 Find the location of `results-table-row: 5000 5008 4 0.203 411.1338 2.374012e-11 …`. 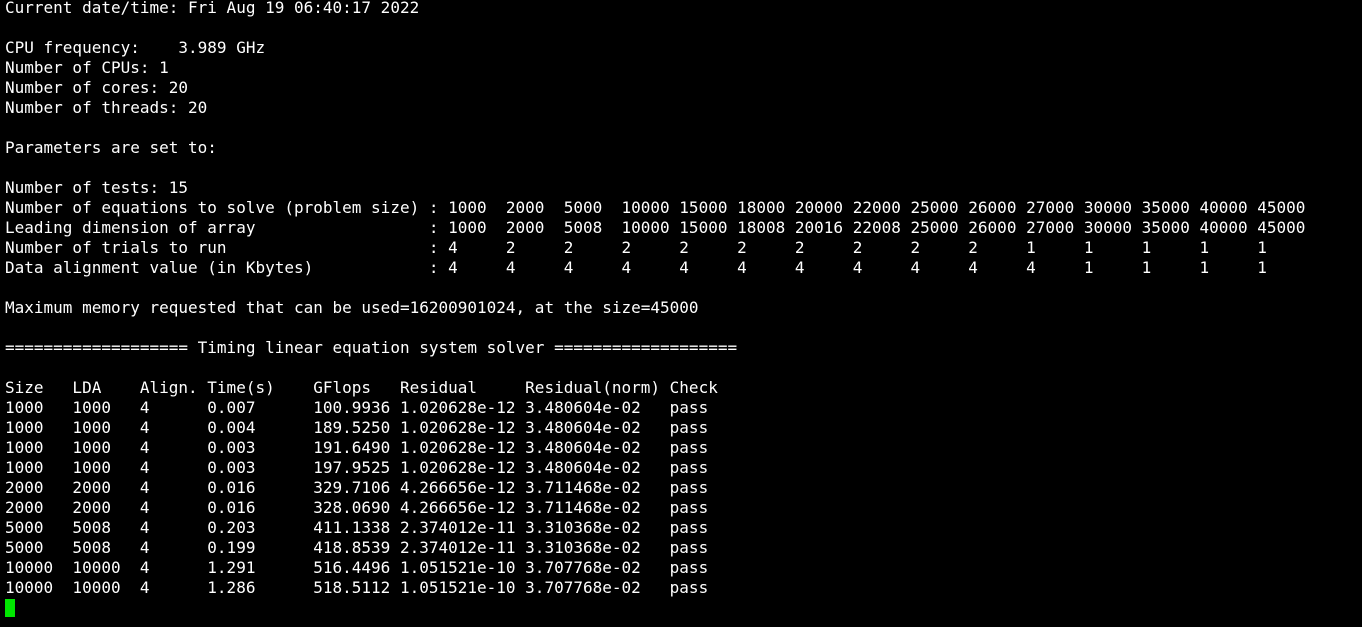

results-table-row: 5000 5008 4 0.203 411.1338 2.374012e-11 … is located at coordinates (357, 527).